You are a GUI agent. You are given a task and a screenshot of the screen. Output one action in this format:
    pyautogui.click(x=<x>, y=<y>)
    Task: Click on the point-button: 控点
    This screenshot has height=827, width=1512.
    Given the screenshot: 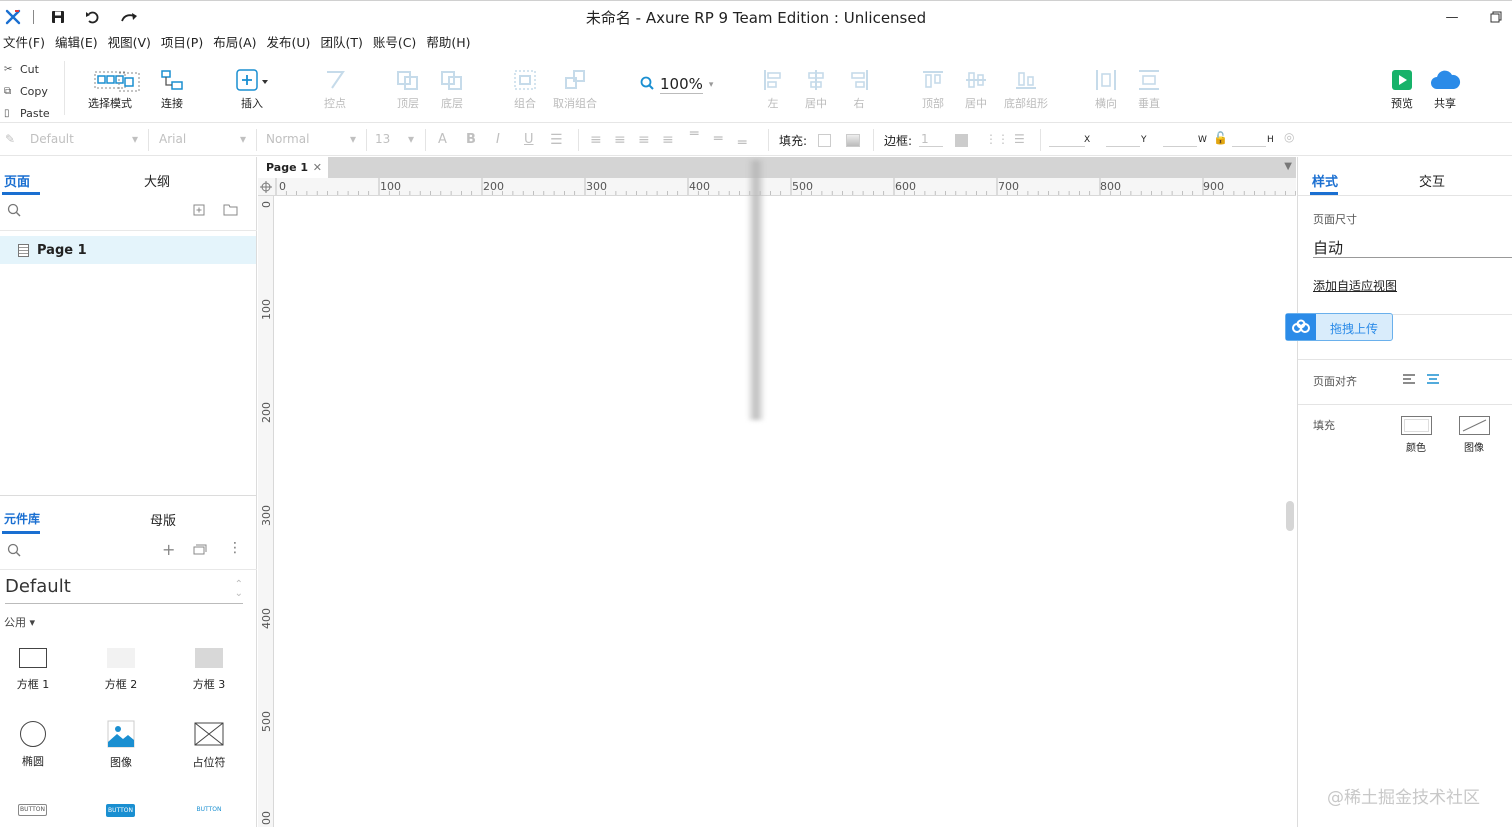 What is the action you would take?
    pyautogui.click(x=335, y=88)
    